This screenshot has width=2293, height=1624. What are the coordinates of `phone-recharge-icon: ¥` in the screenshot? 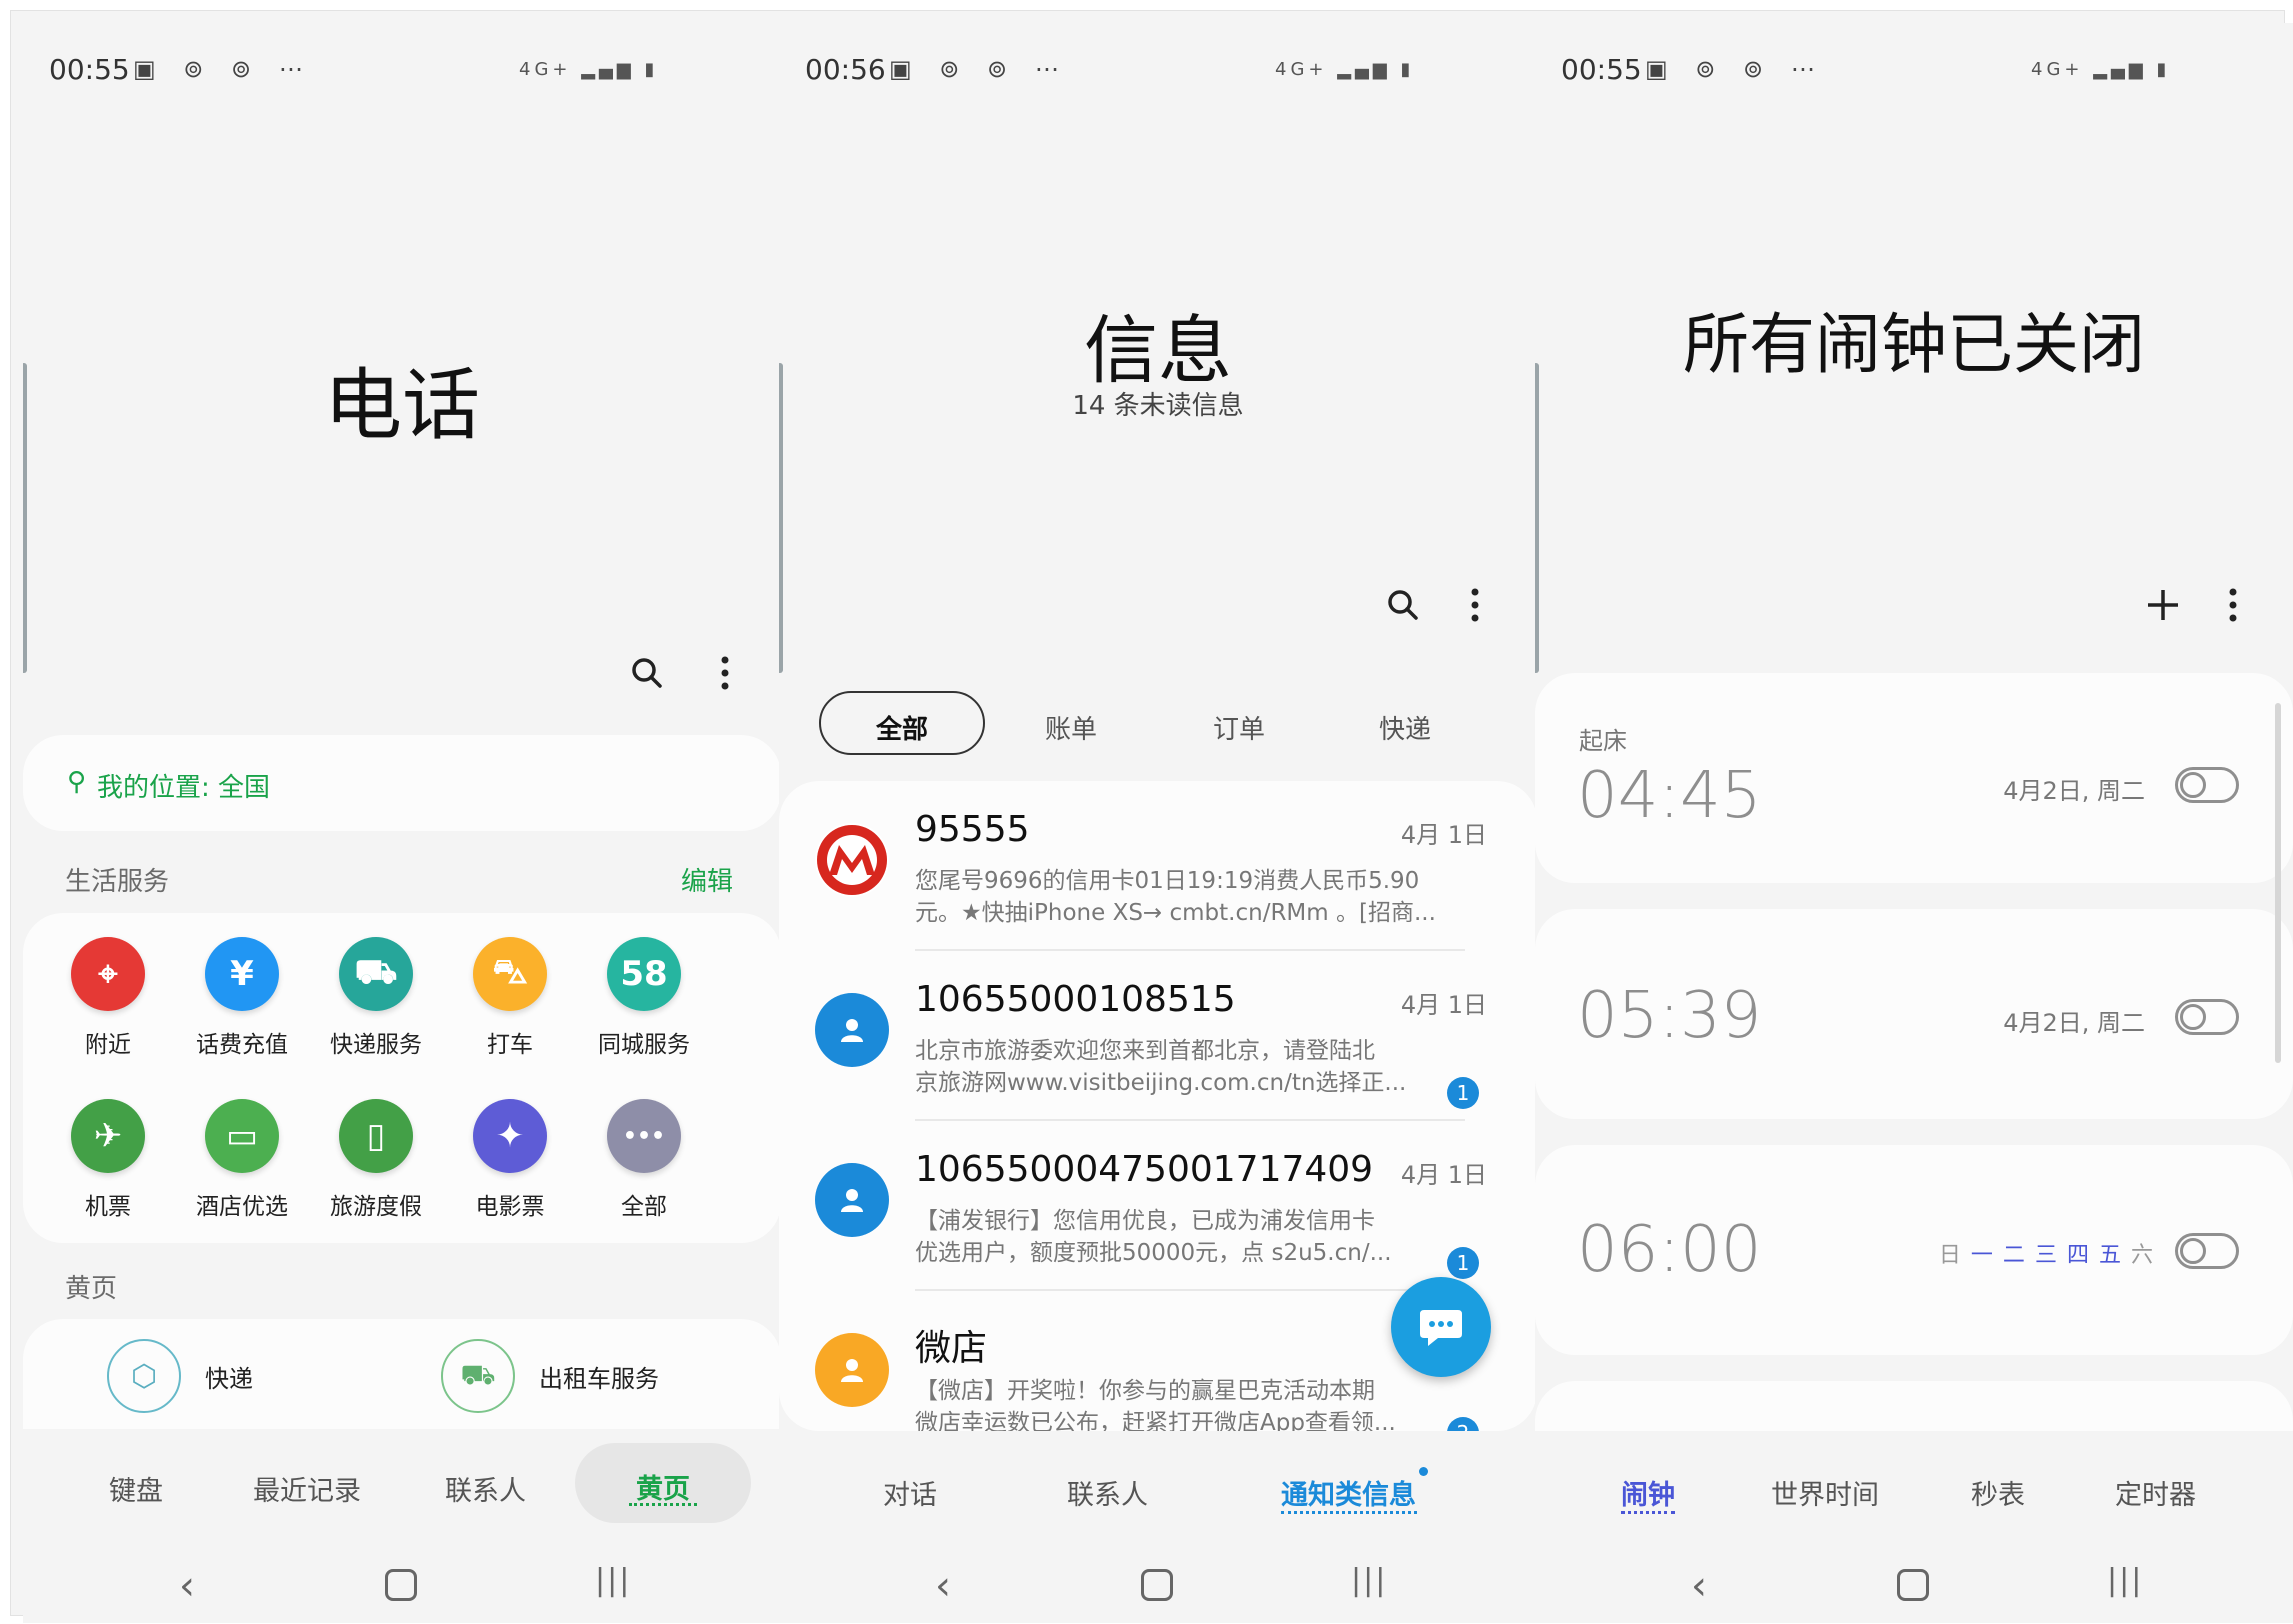 It's located at (242, 974).